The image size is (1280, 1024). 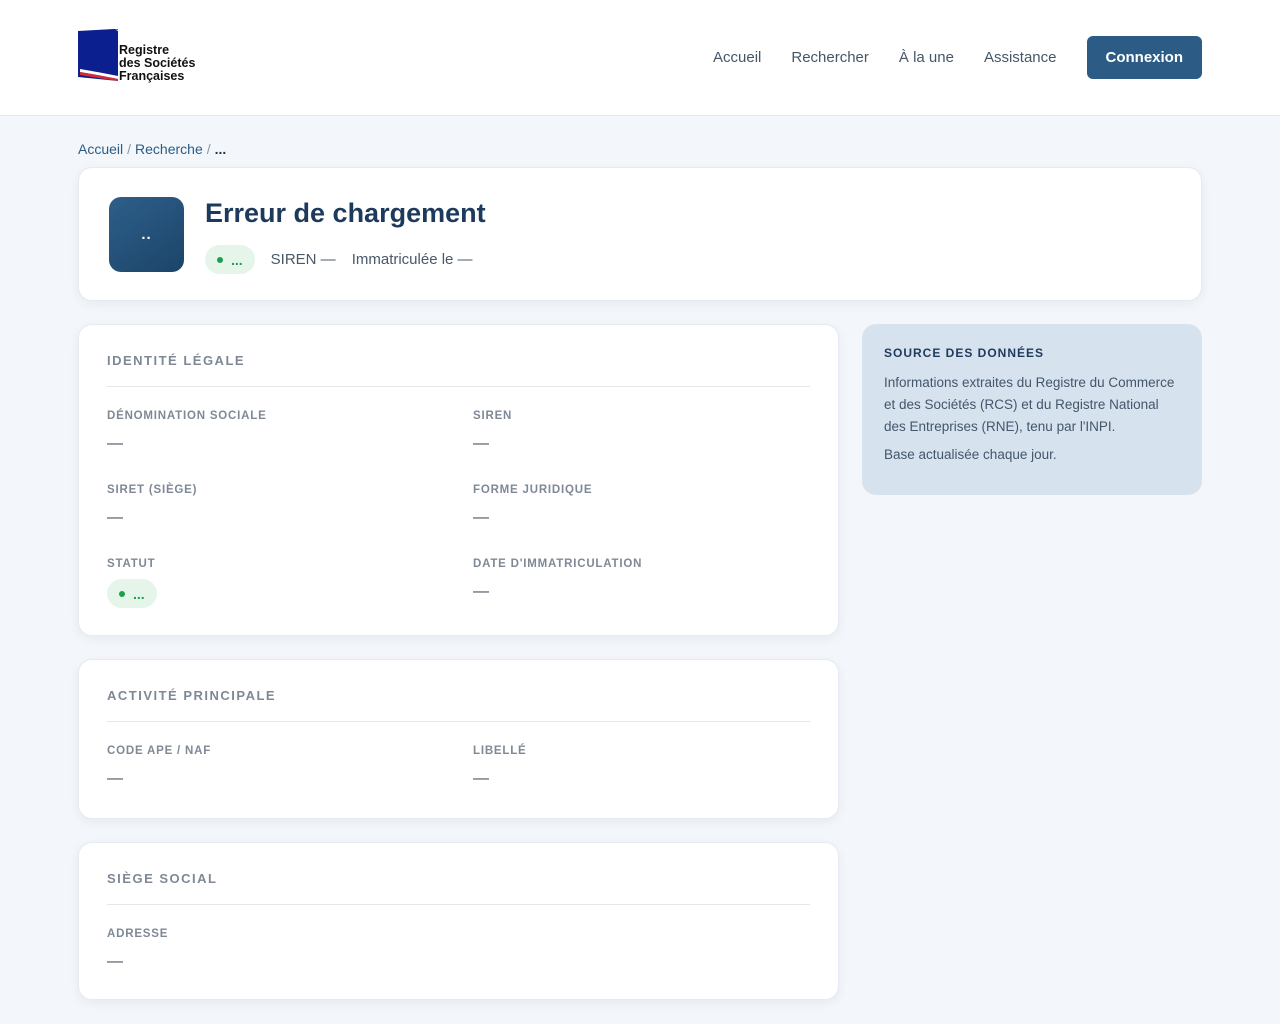 I want to click on section-title: SIÈGE SOCIAL, so click(x=162, y=878).